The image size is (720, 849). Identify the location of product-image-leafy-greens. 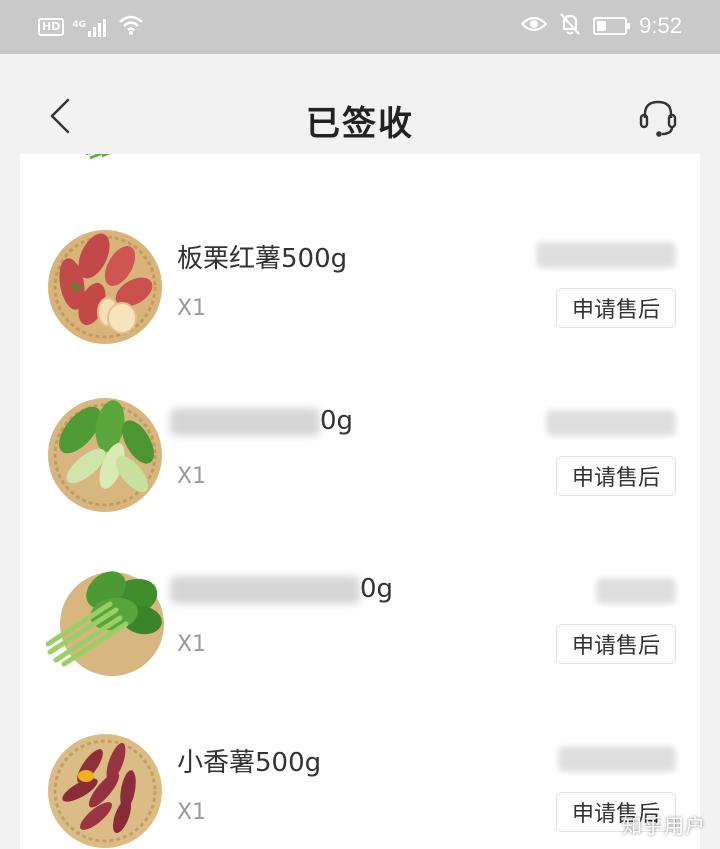
(105, 623).